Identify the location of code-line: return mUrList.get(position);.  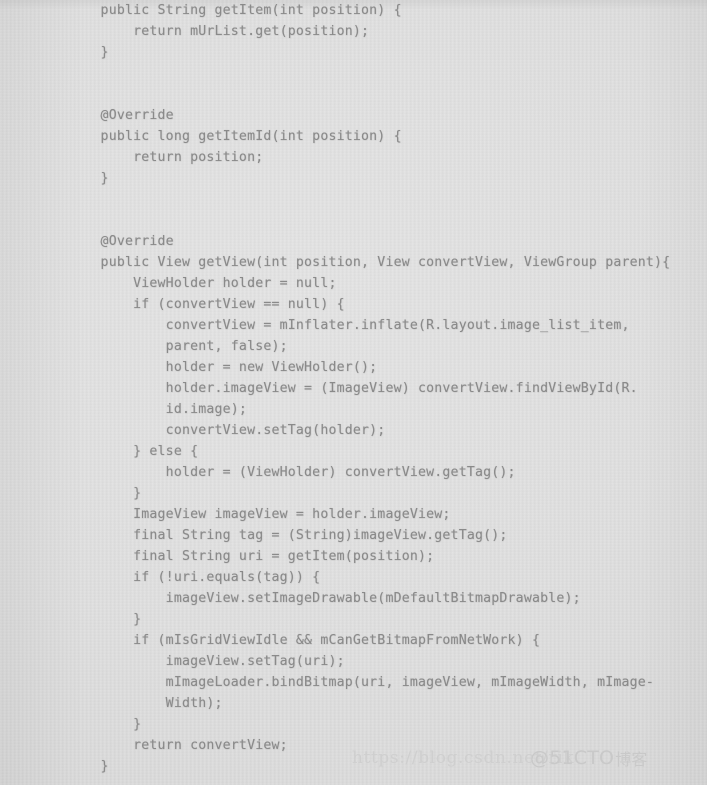
(219, 31).